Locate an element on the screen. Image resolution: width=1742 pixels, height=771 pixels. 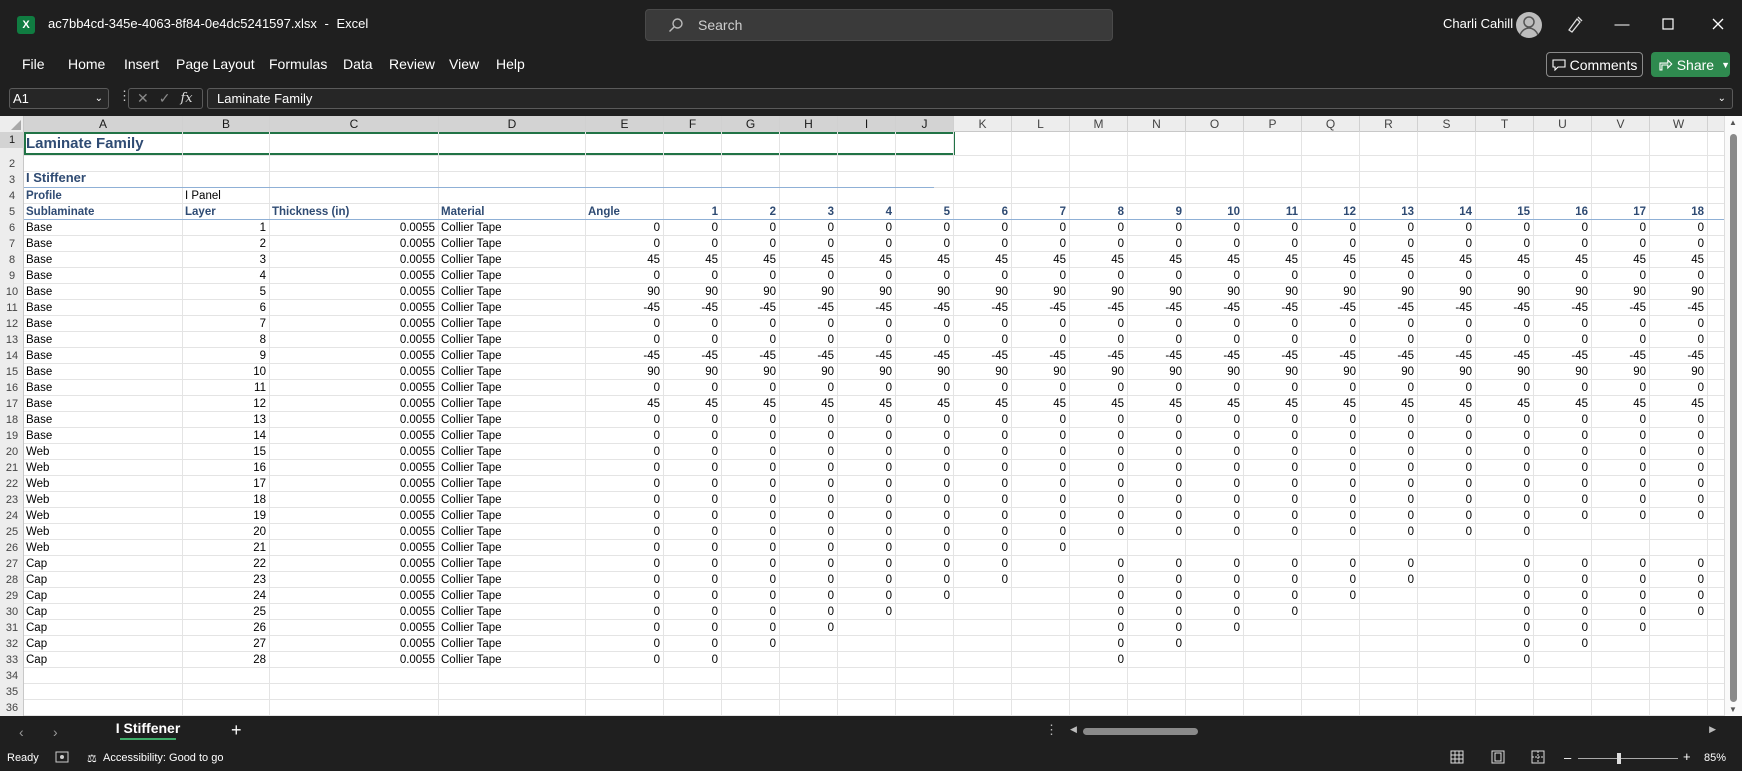
row-header-21: 21 is located at coordinates (12, 468).